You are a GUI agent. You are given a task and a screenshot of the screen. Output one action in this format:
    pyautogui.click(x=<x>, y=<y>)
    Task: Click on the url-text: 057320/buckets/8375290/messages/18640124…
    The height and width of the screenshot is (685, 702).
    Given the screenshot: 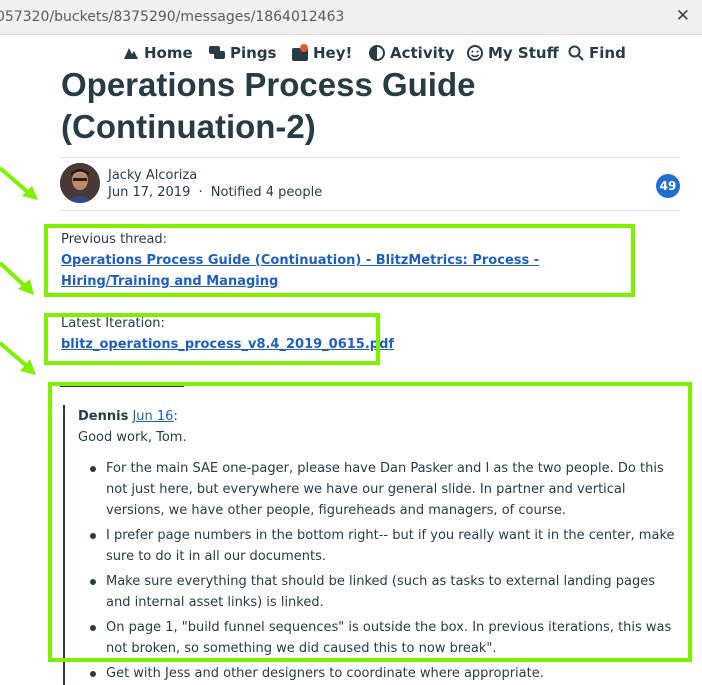 What is the action you would take?
    pyautogui.click(x=172, y=17)
    